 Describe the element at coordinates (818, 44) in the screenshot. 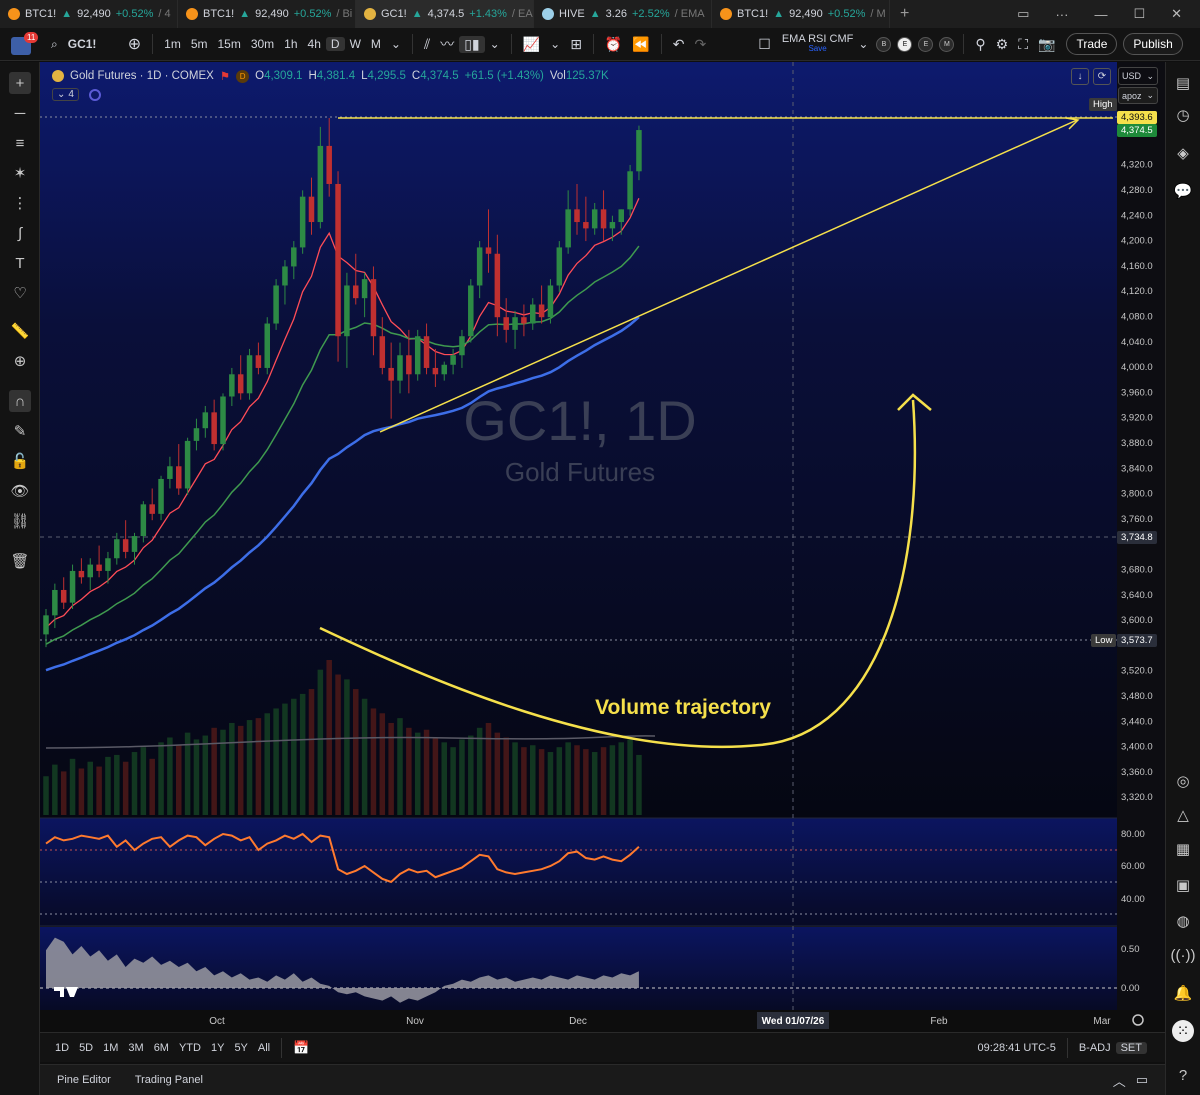

I see `layout-name: EMA RSI CMF Save` at that location.